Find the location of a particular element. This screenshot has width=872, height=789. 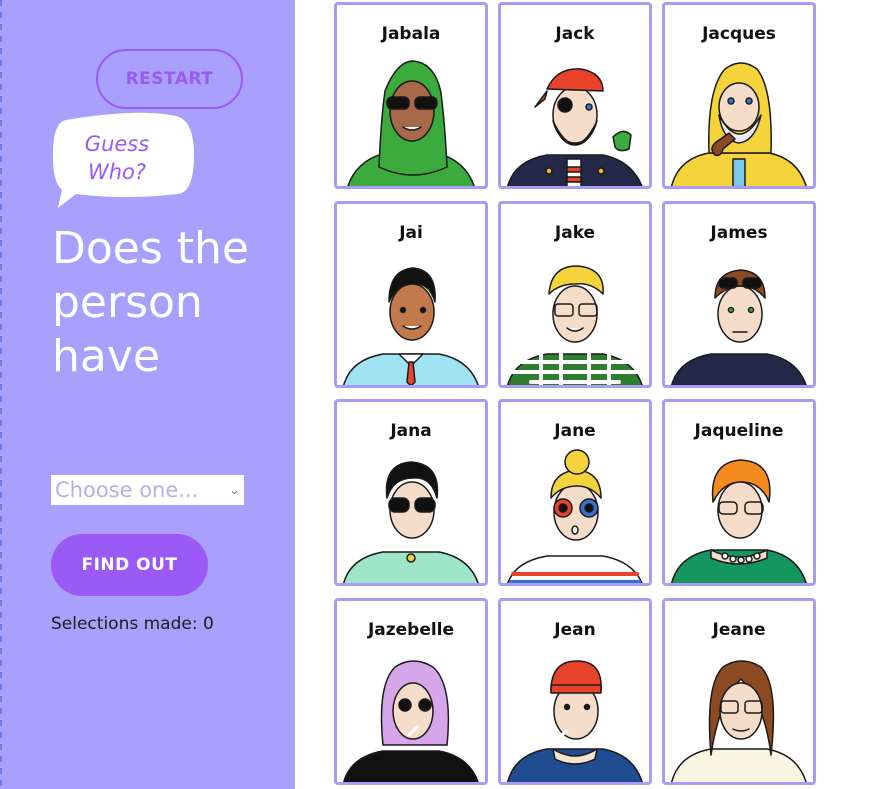

character-name: Jeane is located at coordinates (739, 630).